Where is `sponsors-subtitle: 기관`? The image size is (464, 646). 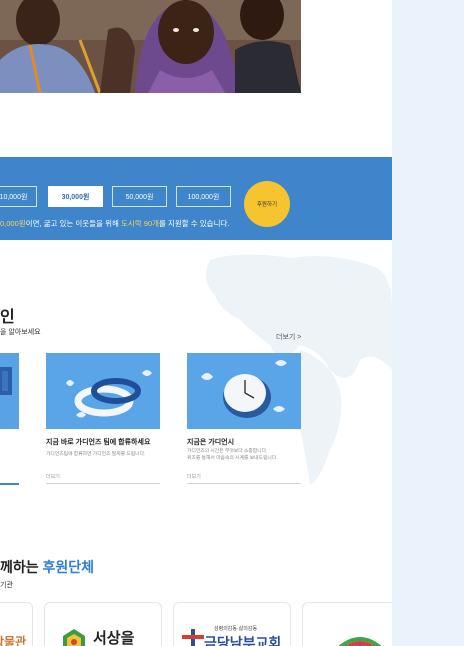
sponsors-subtitle: 기관 is located at coordinates (6, 585).